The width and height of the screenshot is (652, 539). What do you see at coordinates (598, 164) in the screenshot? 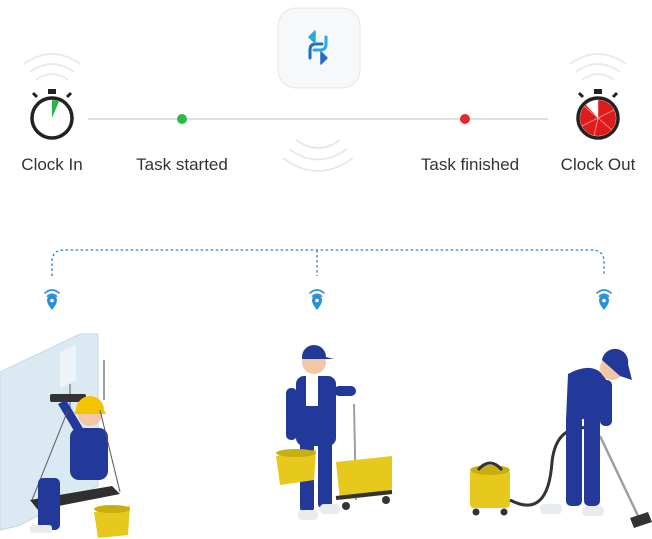
I see `clock-out-label: Clock Out` at bounding box center [598, 164].